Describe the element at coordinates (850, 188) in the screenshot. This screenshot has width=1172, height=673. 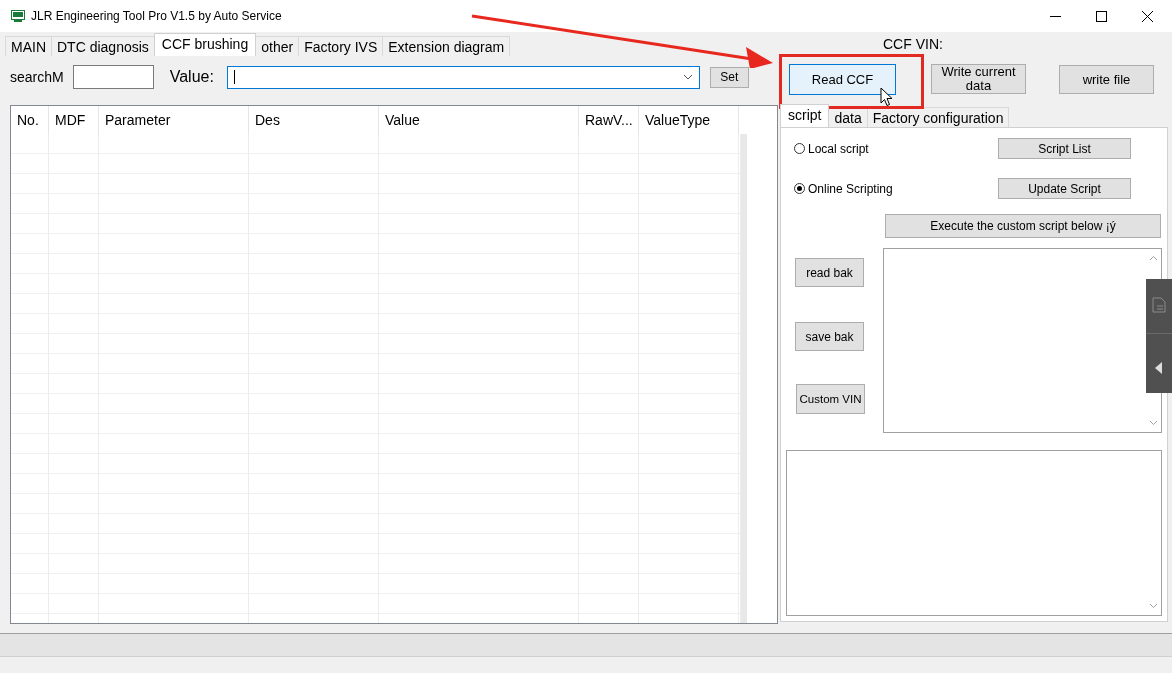
I see `radio-label: Online Scripting` at that location.